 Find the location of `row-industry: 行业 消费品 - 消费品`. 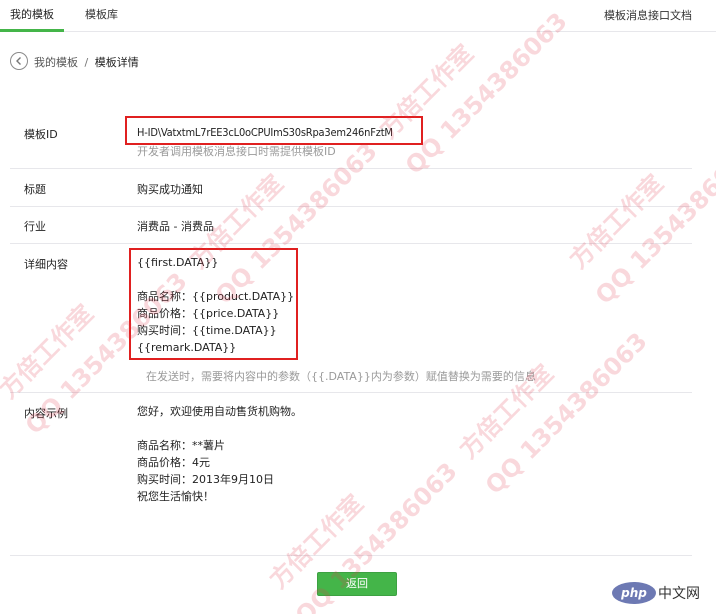

row-industry: 行业 消费品 - 消费品 is located at coordinates (351, 225).